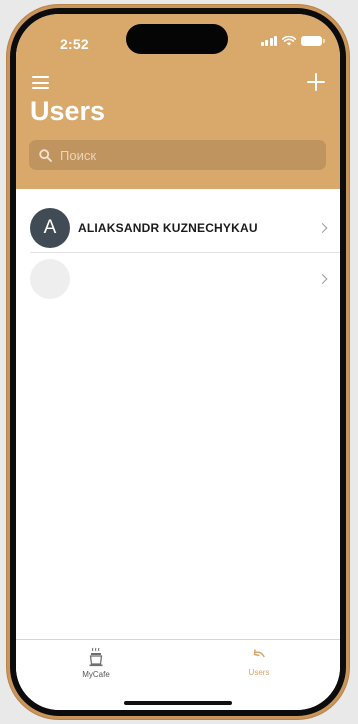 Image resolution: width=358 pixels, height=724 pixels. What do you see at coordinates (45, 155) in the screenshot?
I see `search-icon` at bounding box center [45, 155].